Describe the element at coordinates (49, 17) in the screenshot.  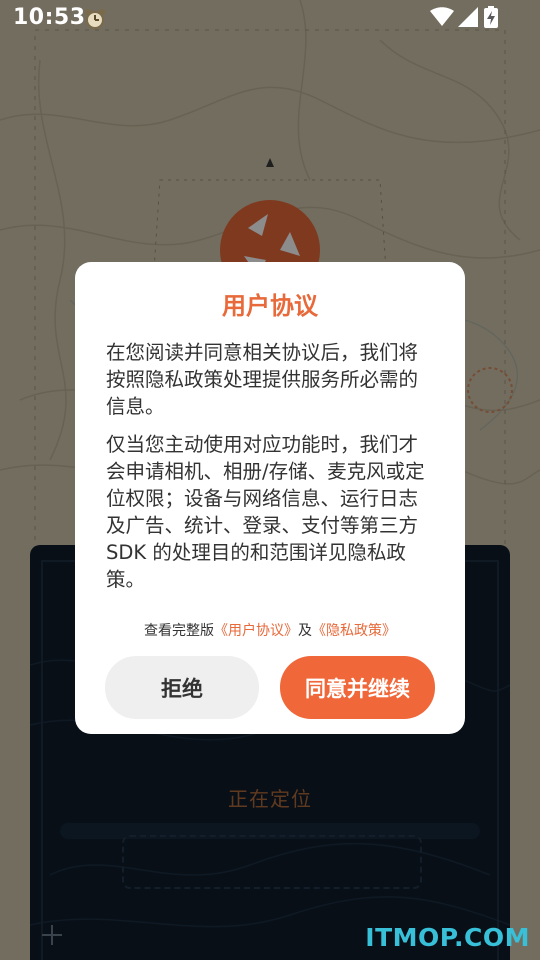
I see `status-time: 10:53` at that location.